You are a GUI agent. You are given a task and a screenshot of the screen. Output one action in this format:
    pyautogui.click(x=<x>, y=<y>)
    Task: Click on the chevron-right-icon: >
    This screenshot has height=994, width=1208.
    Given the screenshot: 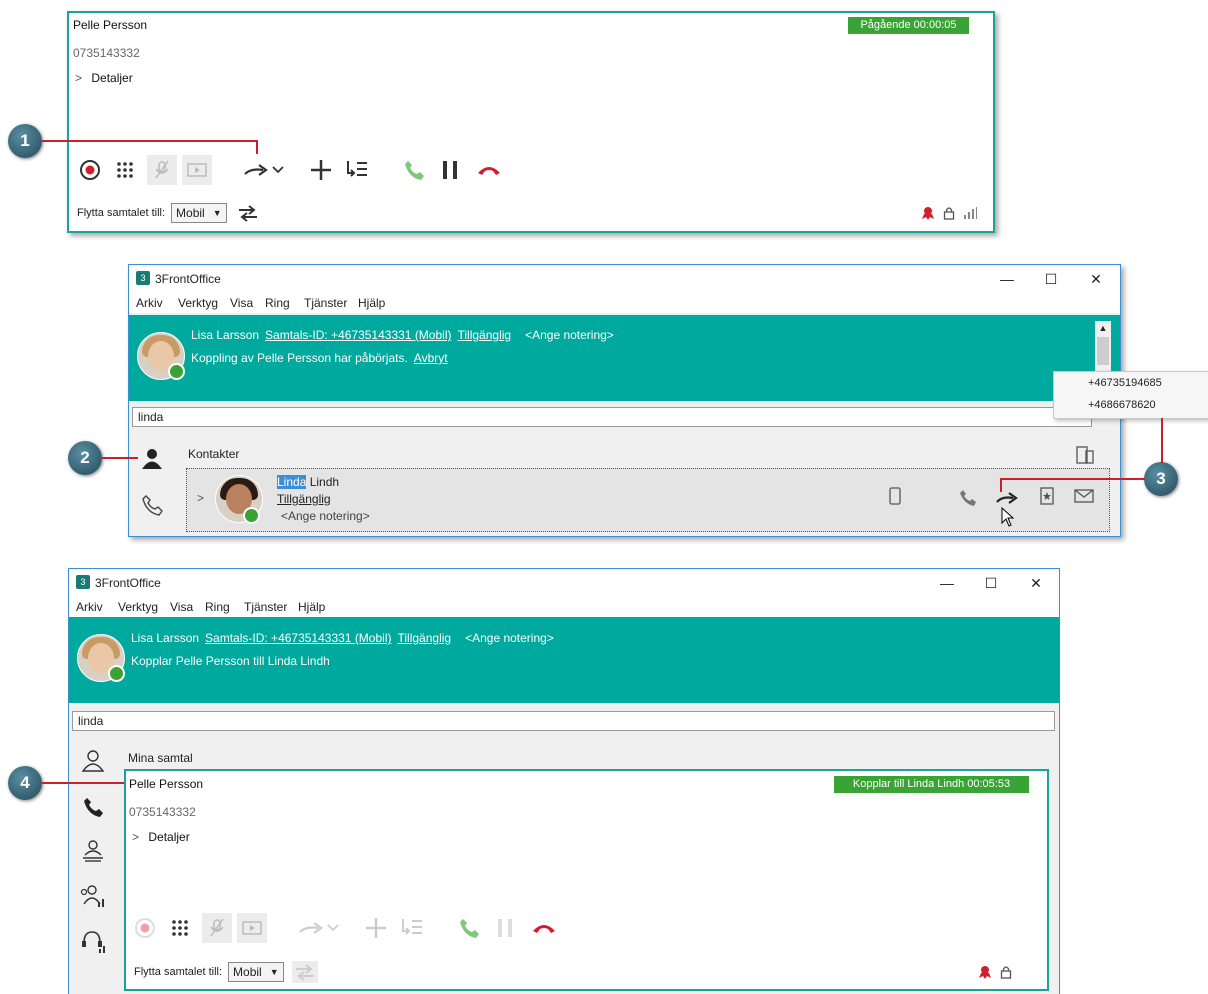 What is the action you would take?
    pyautogui.click(x=200, y=498)
    